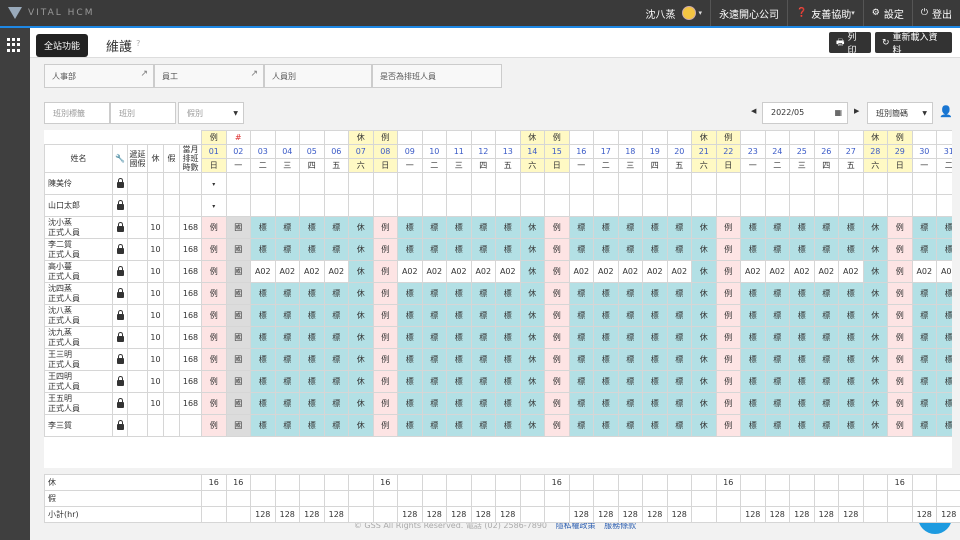  I want to click on employee-filter: 員工 ↗, so click(209, 76).